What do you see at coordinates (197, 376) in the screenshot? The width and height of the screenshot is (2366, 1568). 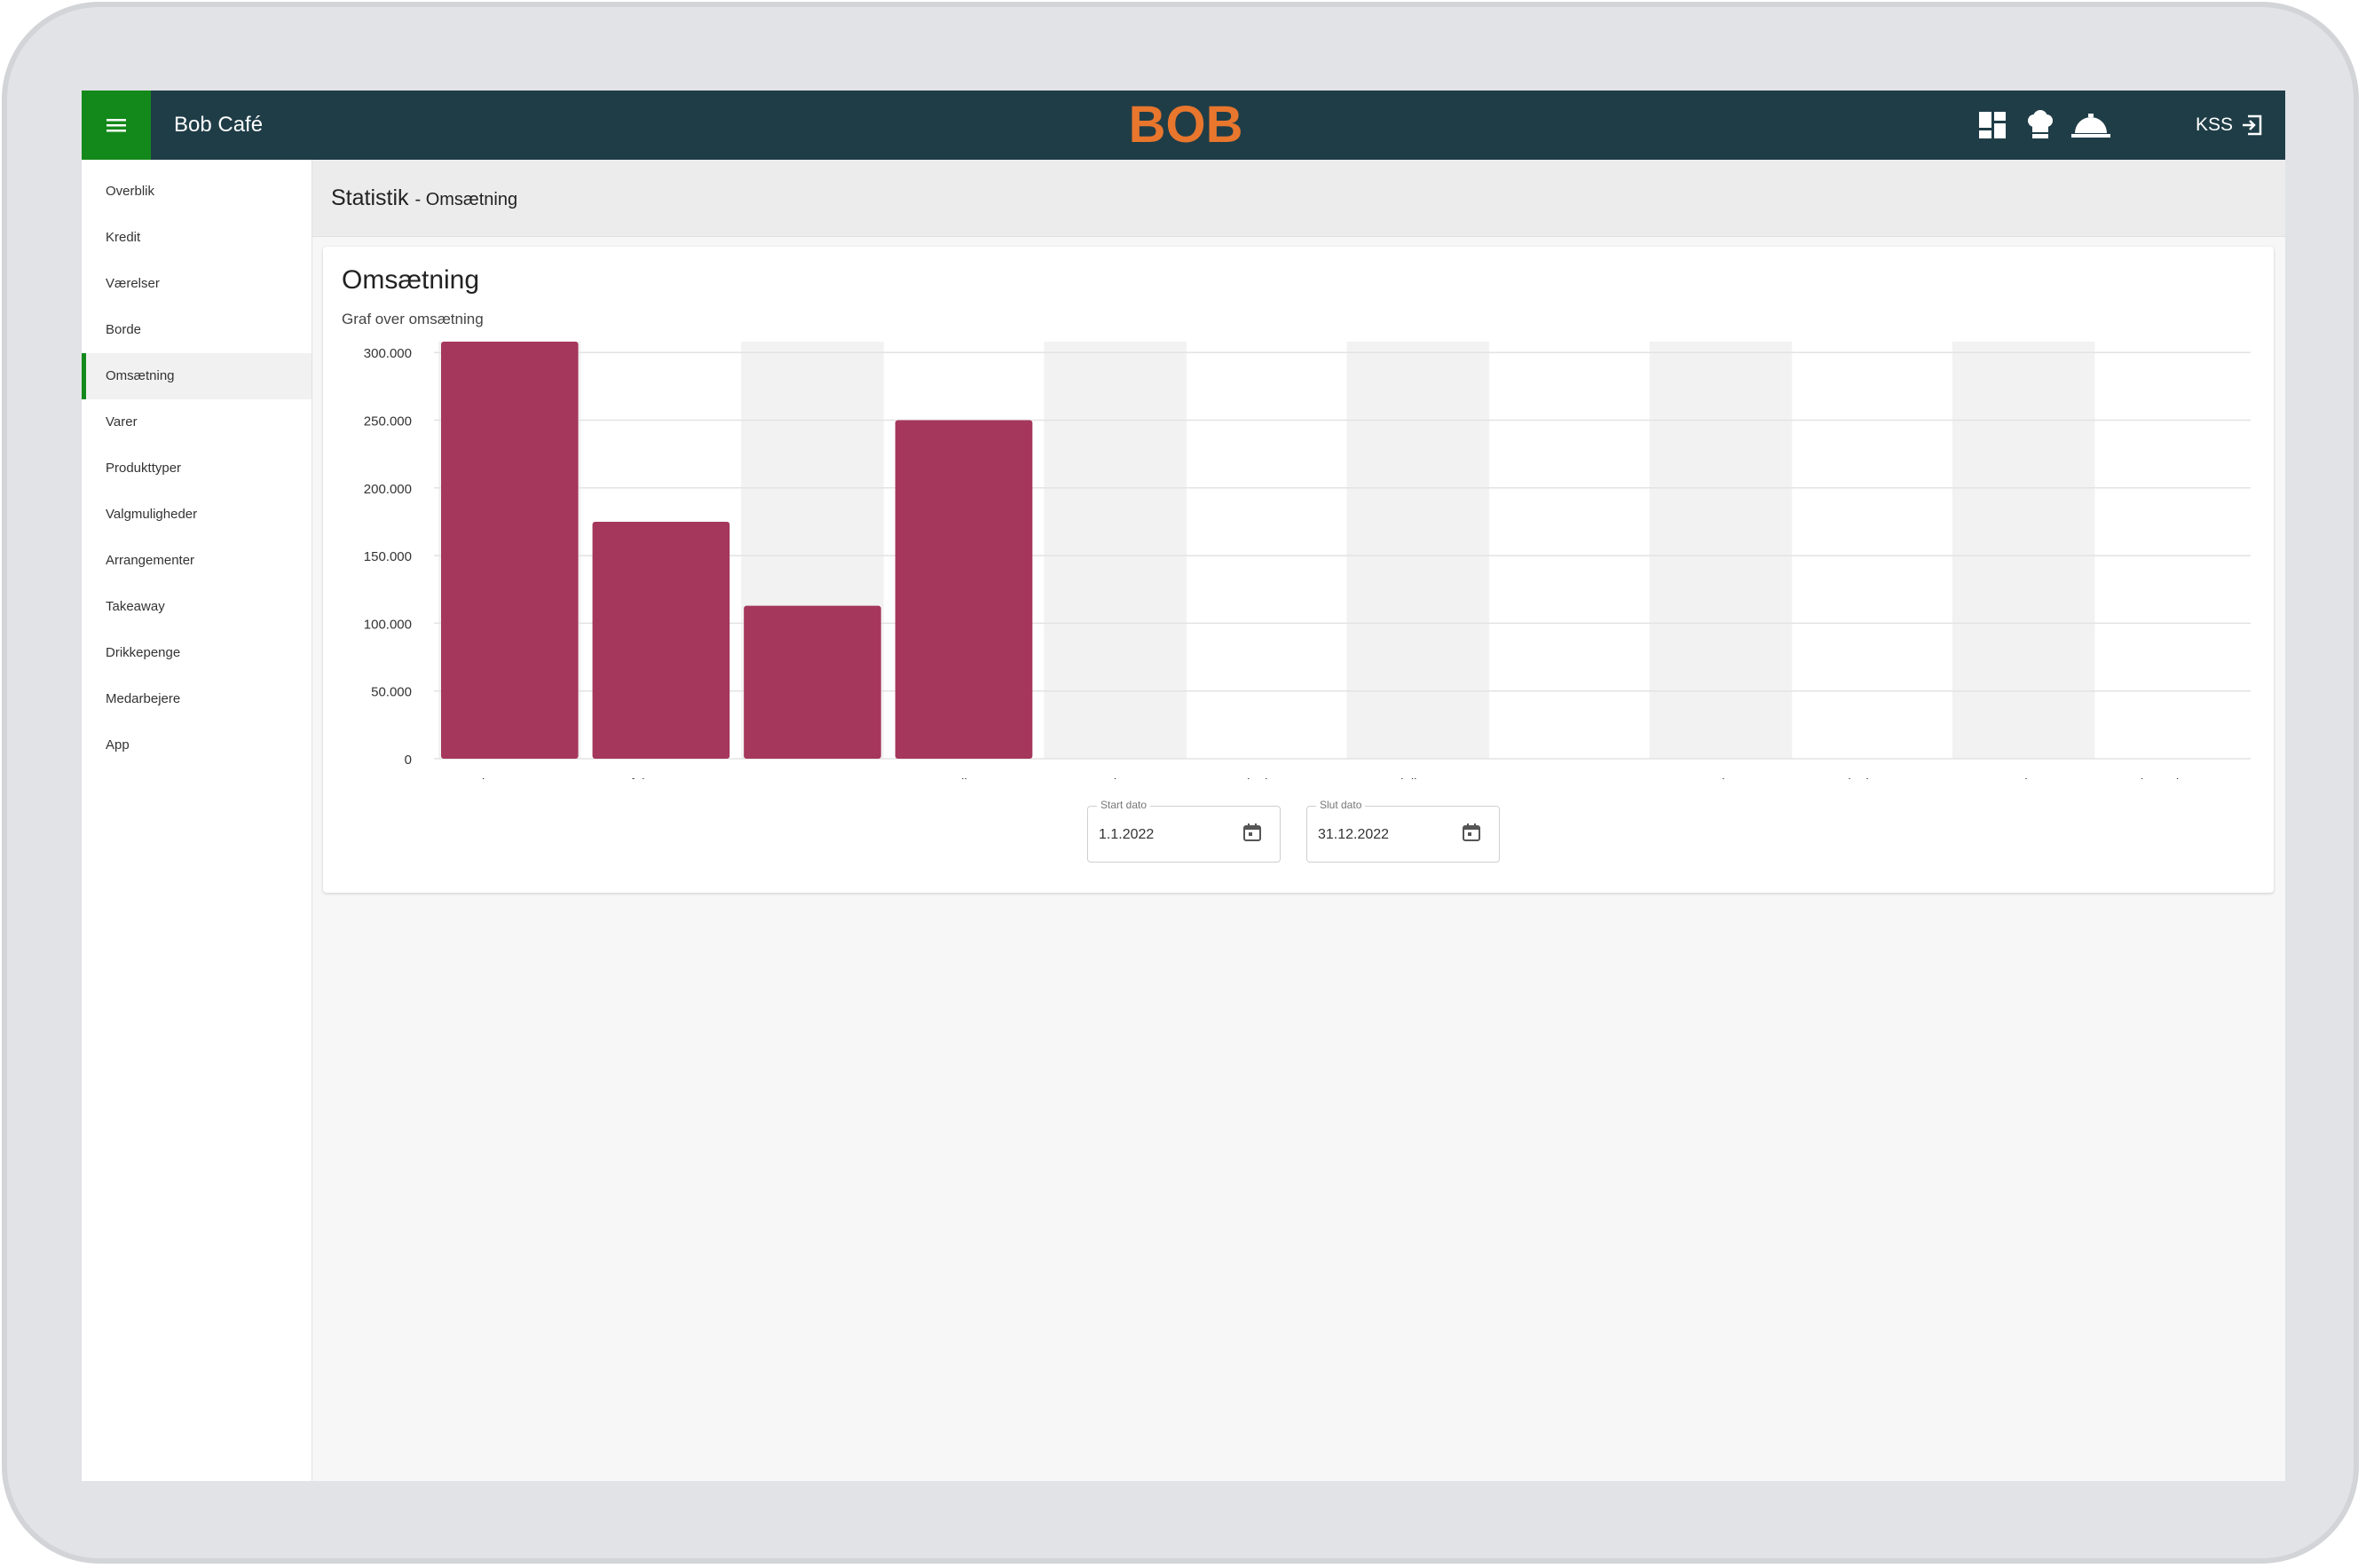 I see `sidebar-item-omsaetning: Omsætning` at bounding box center [197, 376].